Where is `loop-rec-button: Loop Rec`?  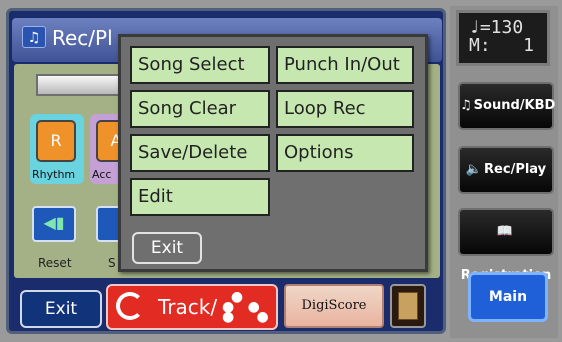 loop-rec-button: Loop Rec is located at coordinates (345, 109).